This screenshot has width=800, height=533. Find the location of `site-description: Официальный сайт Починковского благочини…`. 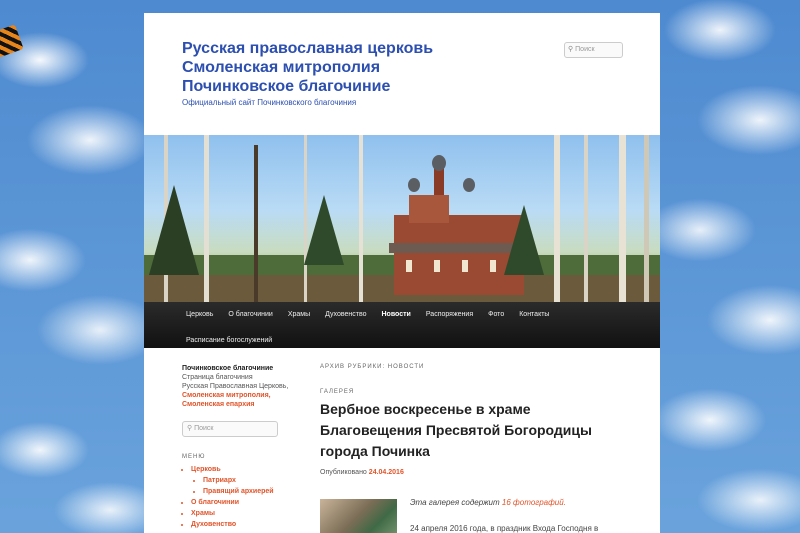

site-description: Официальный сайт Починковского благочини… is located at coordinates (269, 102).